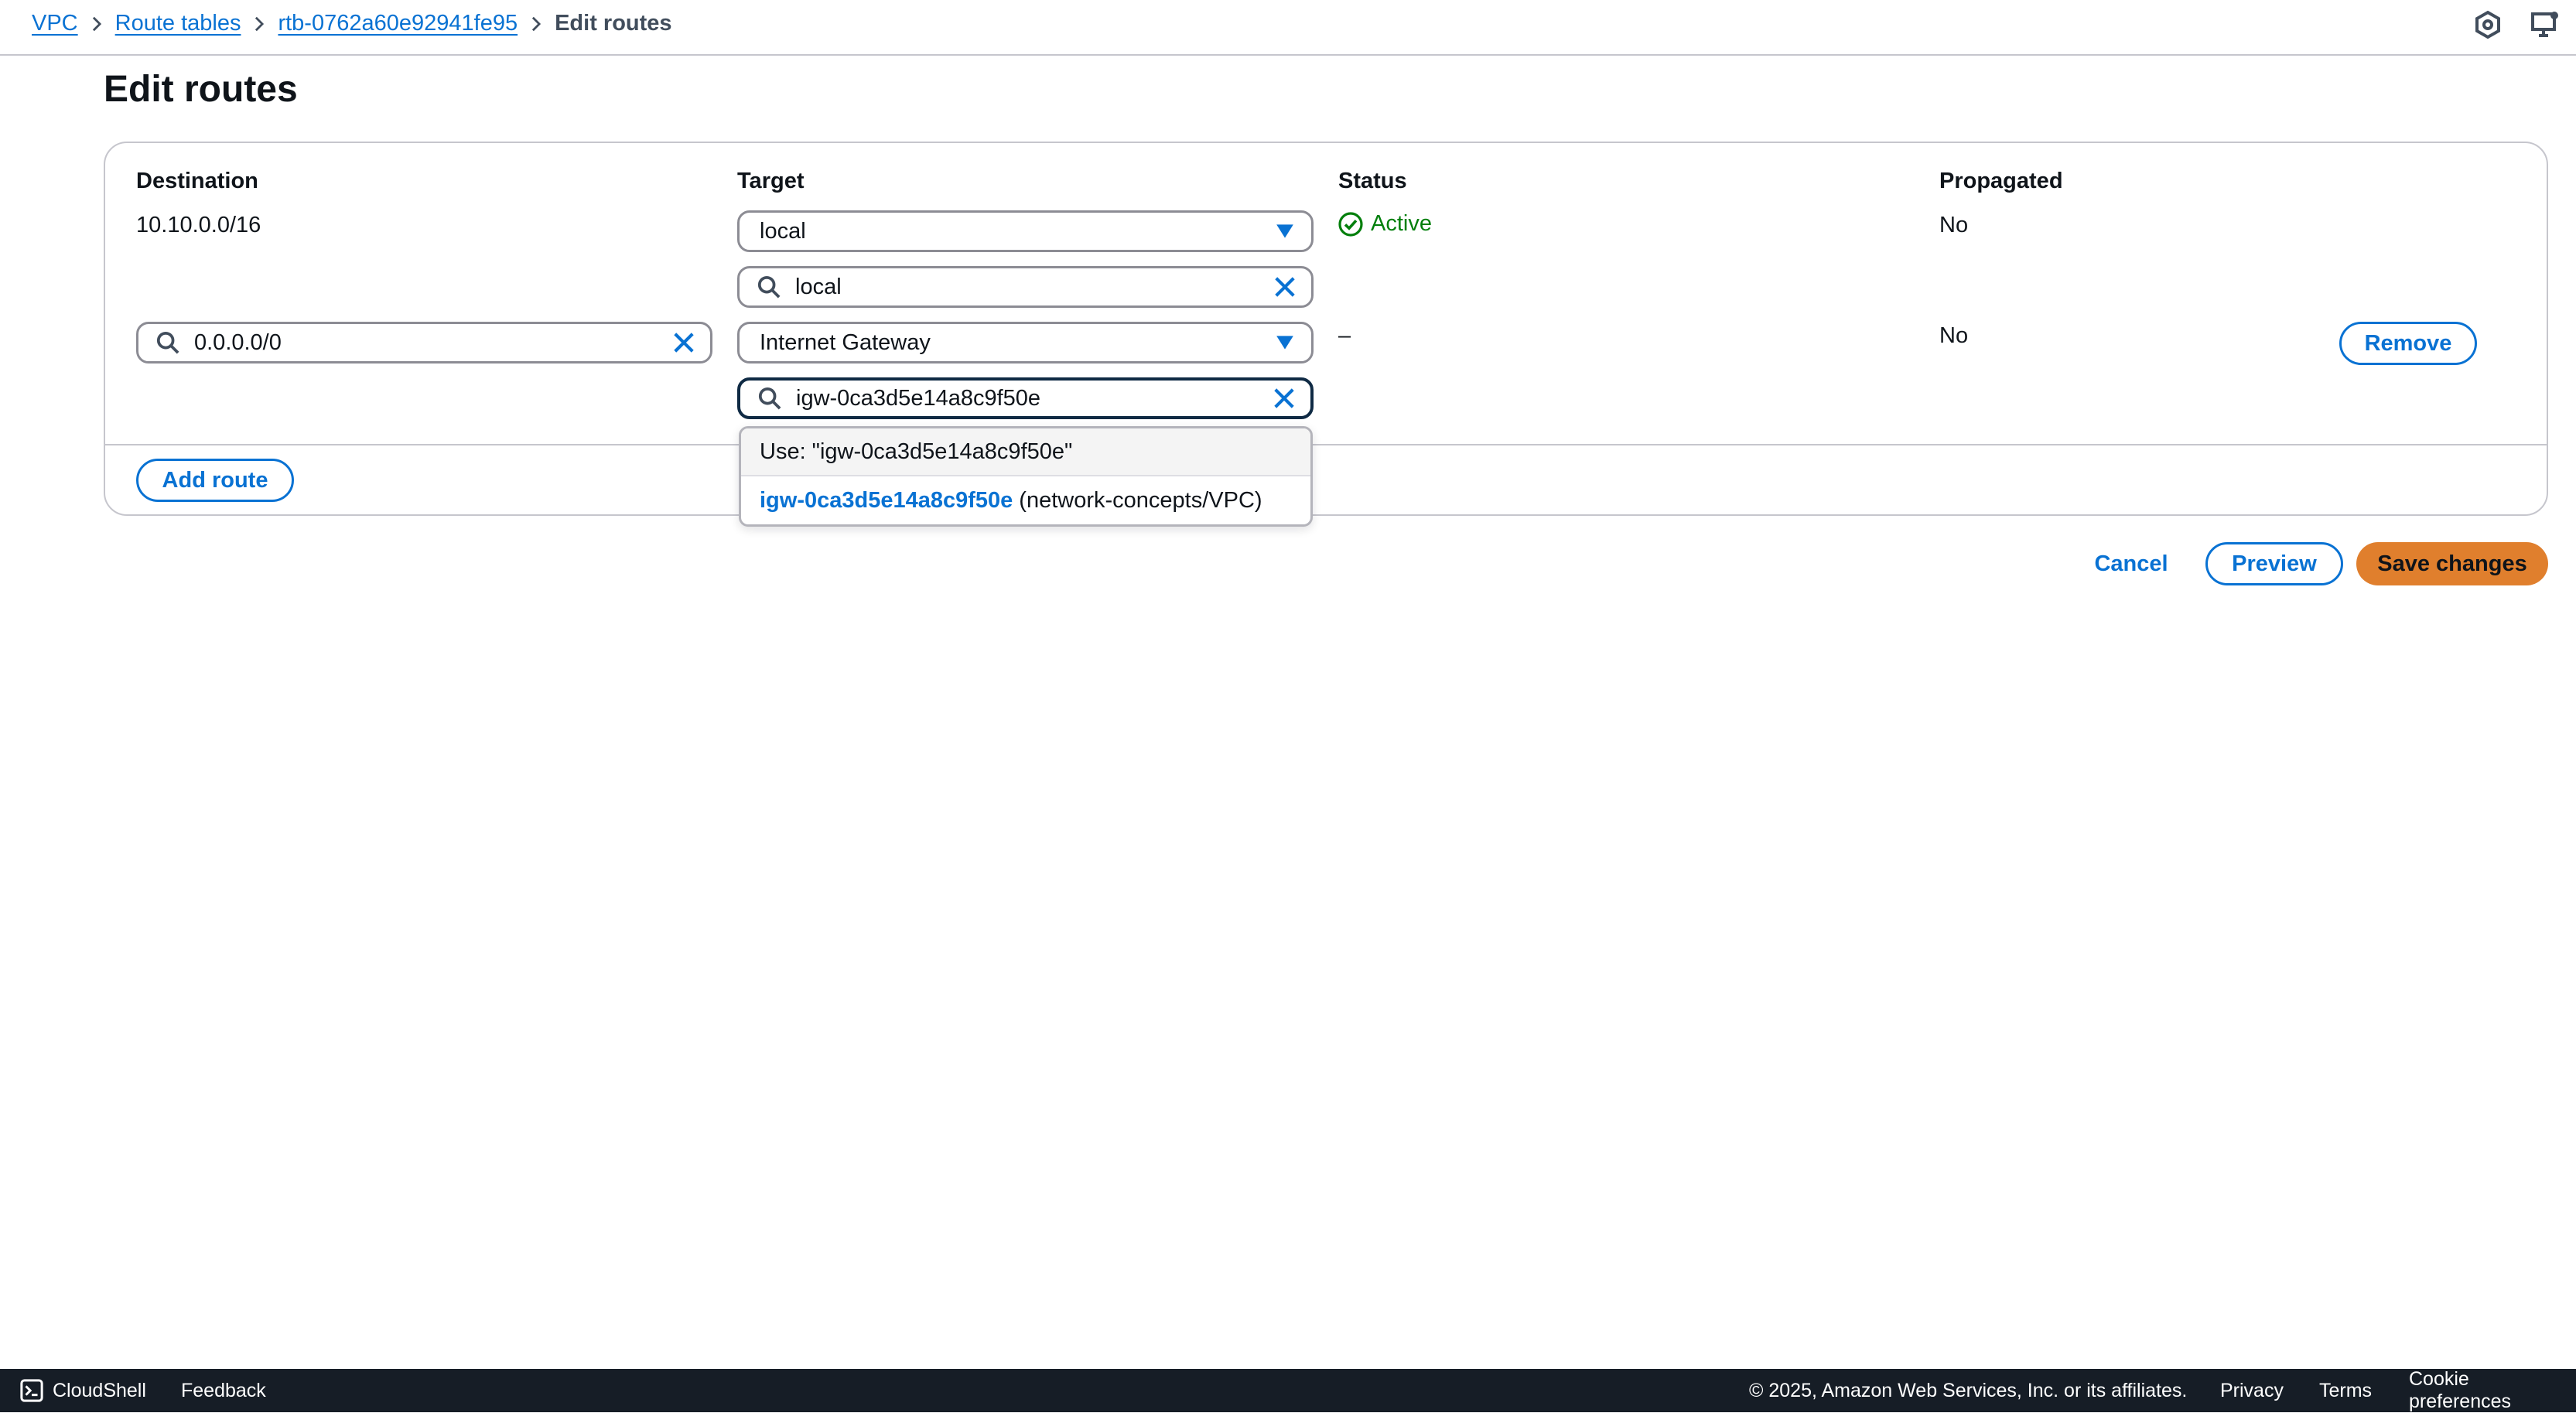 This screenshot has width=2576, height=1413. Describe the element at coordinates (1025, 342) in the screenshot. I see `target-type-select: Internet Gateway` at that location.